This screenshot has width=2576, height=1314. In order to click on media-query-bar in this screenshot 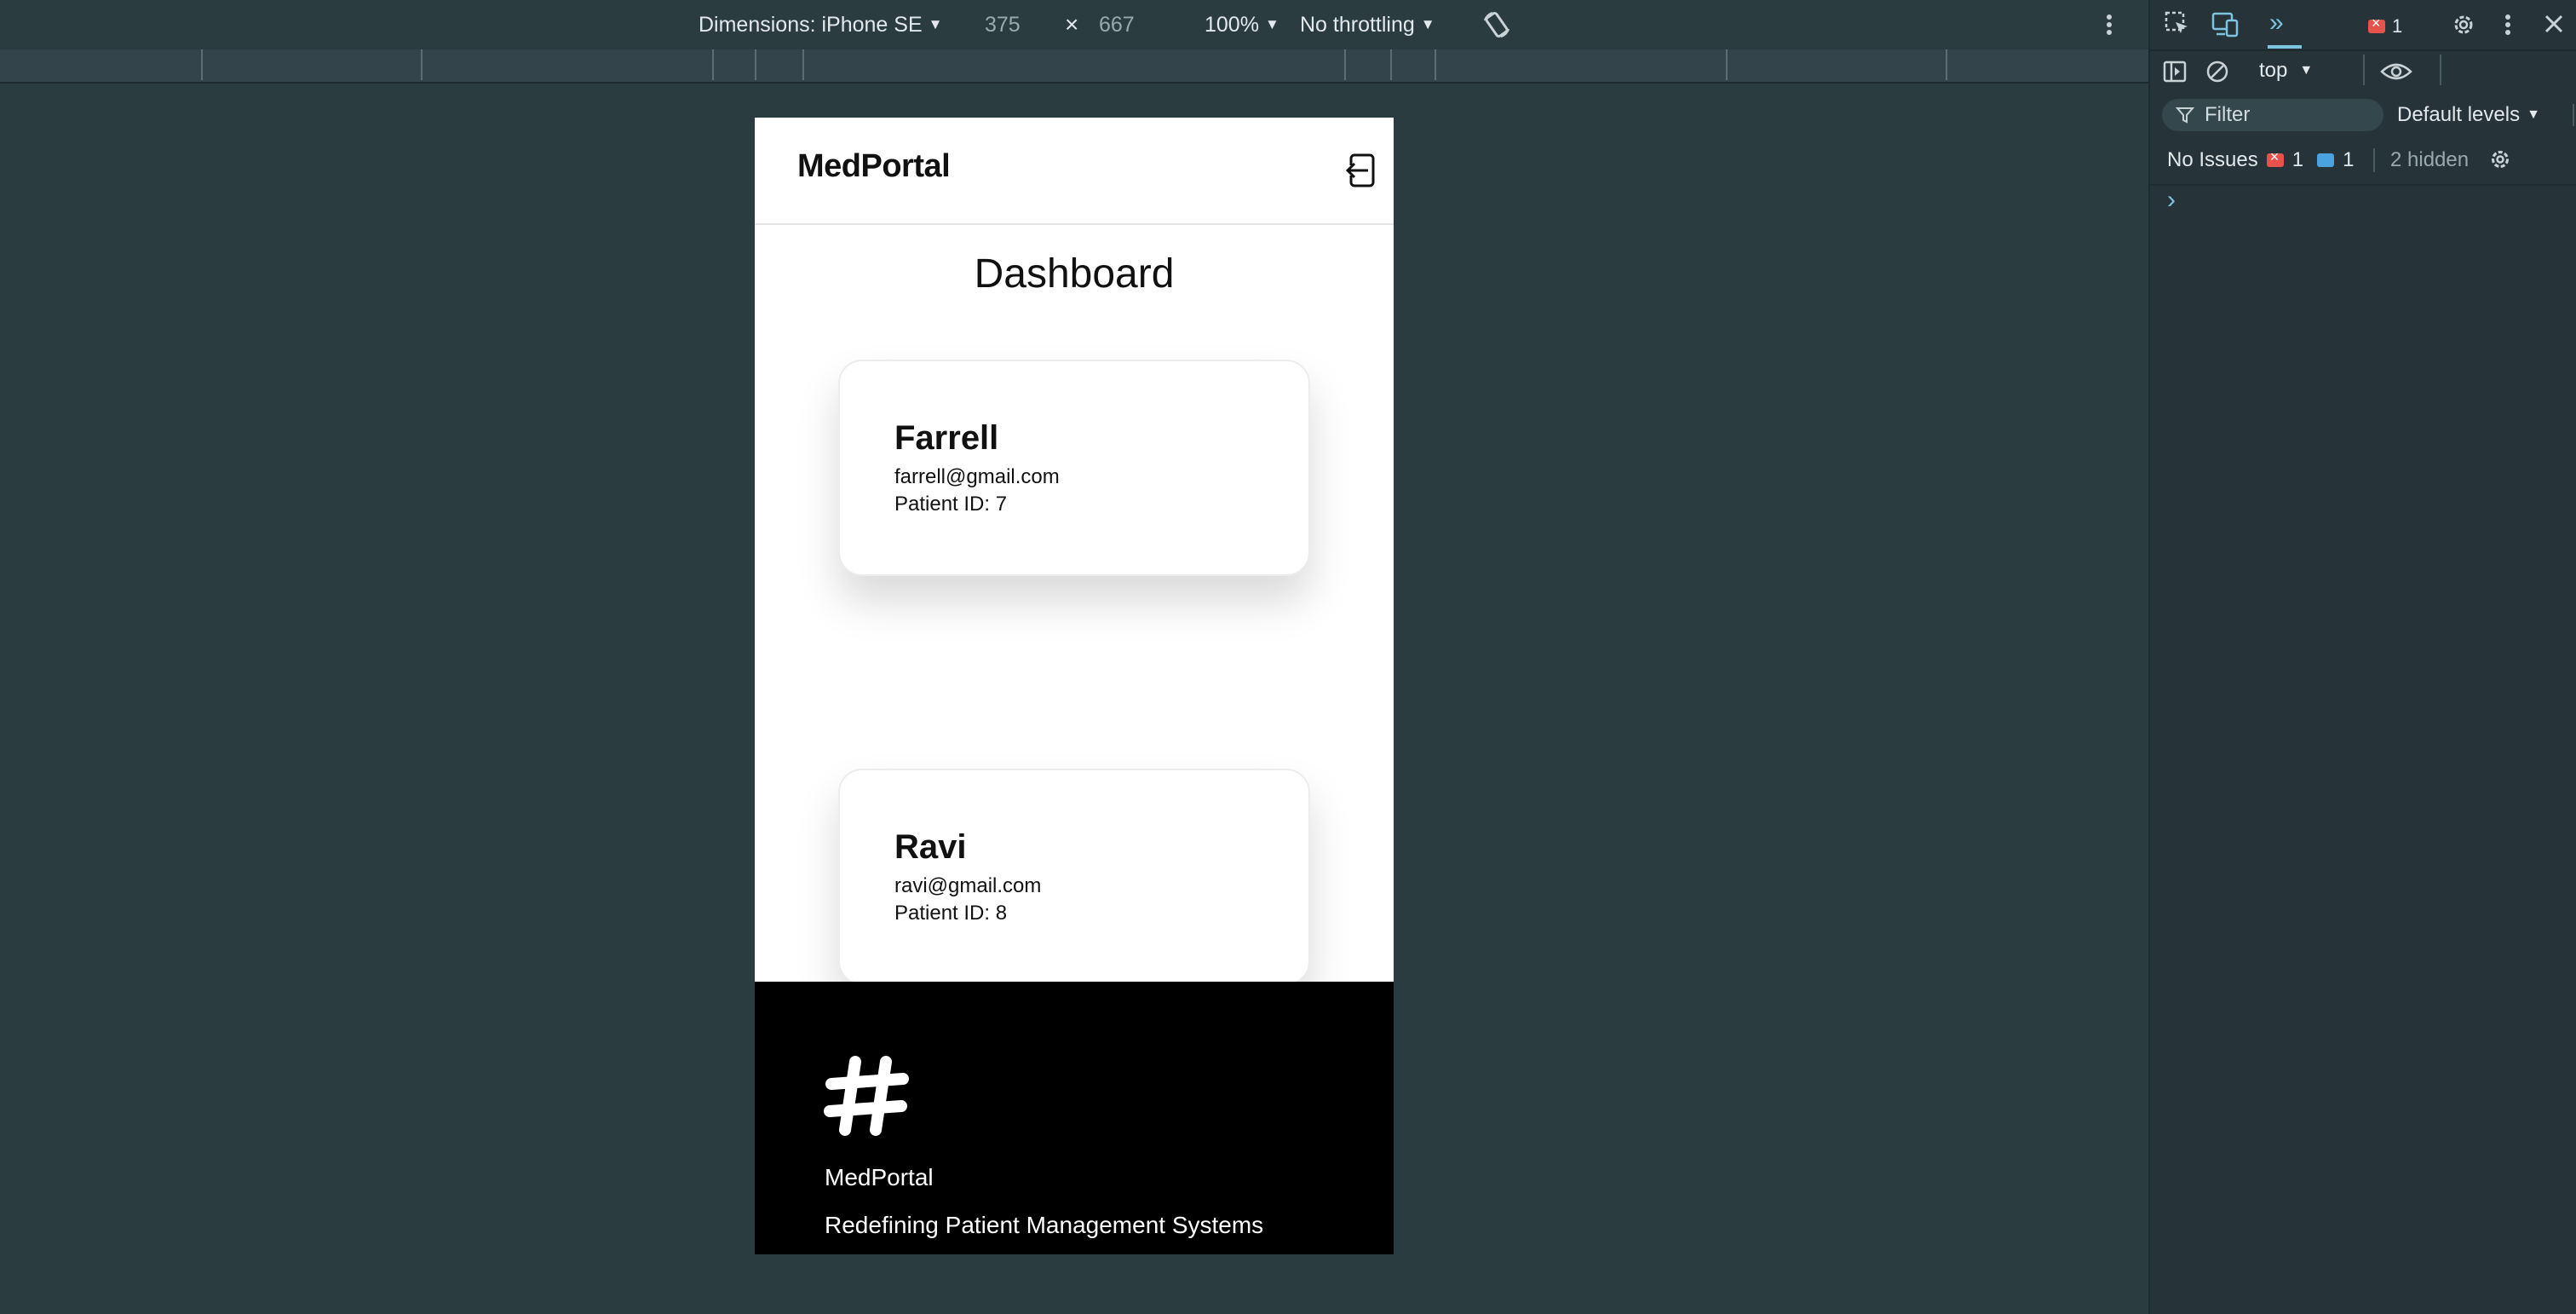, I will do `click(1074, 66)`.